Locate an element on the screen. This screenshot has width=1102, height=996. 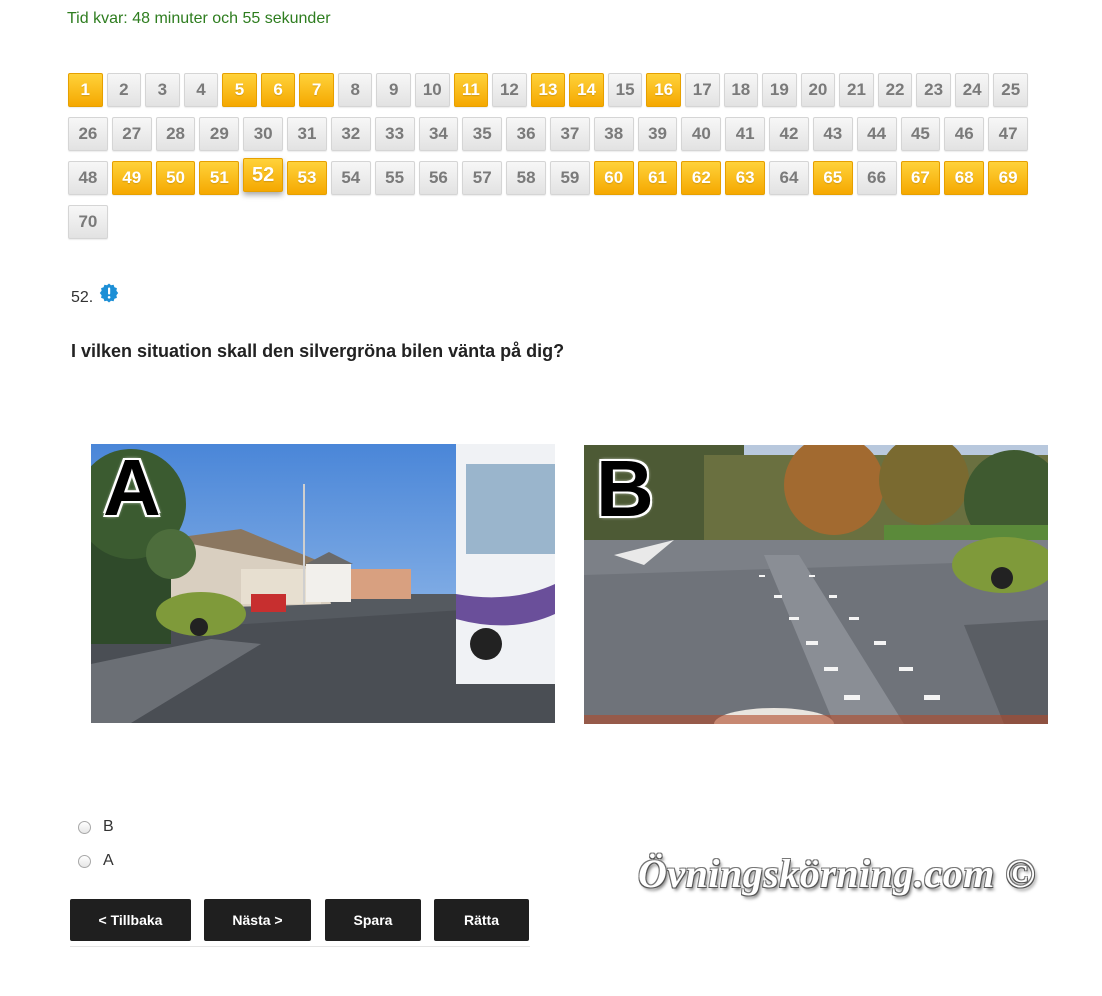
question-nav-button-57: 57 is located at coordinates (482, 178).